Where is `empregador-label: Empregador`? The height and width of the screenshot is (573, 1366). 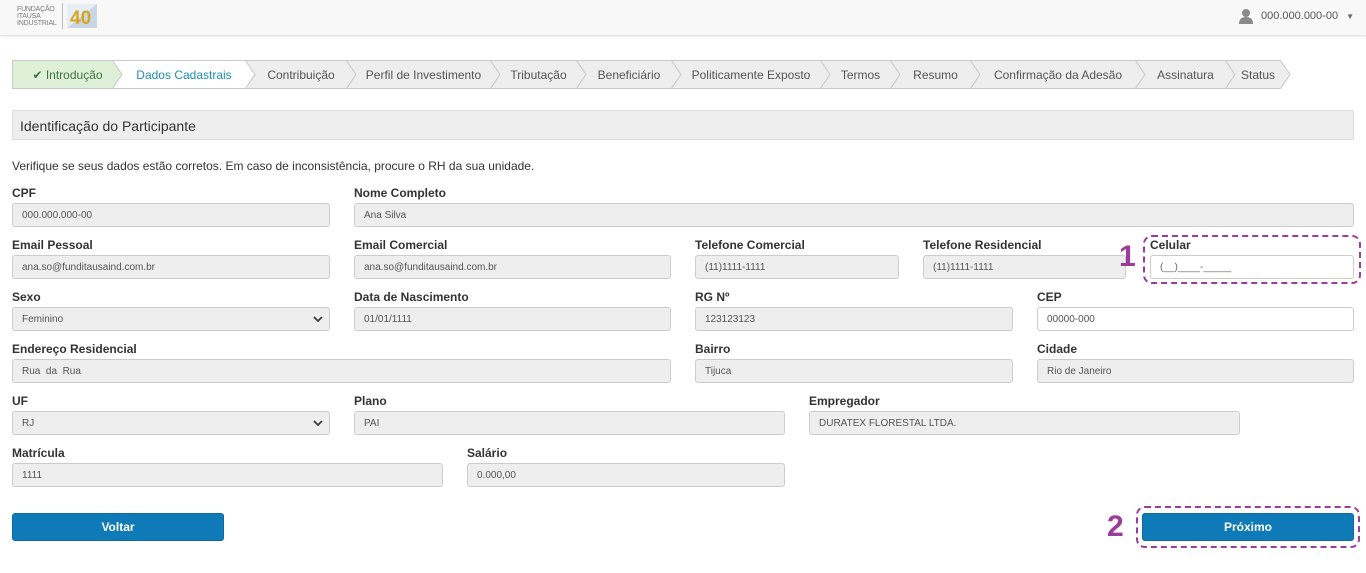
empregador-label: Empregador is located at coordinates (844, 401).